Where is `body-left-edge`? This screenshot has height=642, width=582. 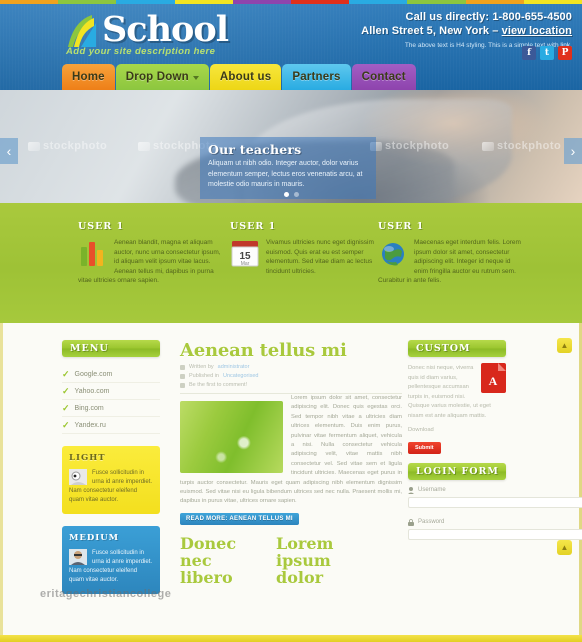 body-left-edge is located at coordinates (1, 482).